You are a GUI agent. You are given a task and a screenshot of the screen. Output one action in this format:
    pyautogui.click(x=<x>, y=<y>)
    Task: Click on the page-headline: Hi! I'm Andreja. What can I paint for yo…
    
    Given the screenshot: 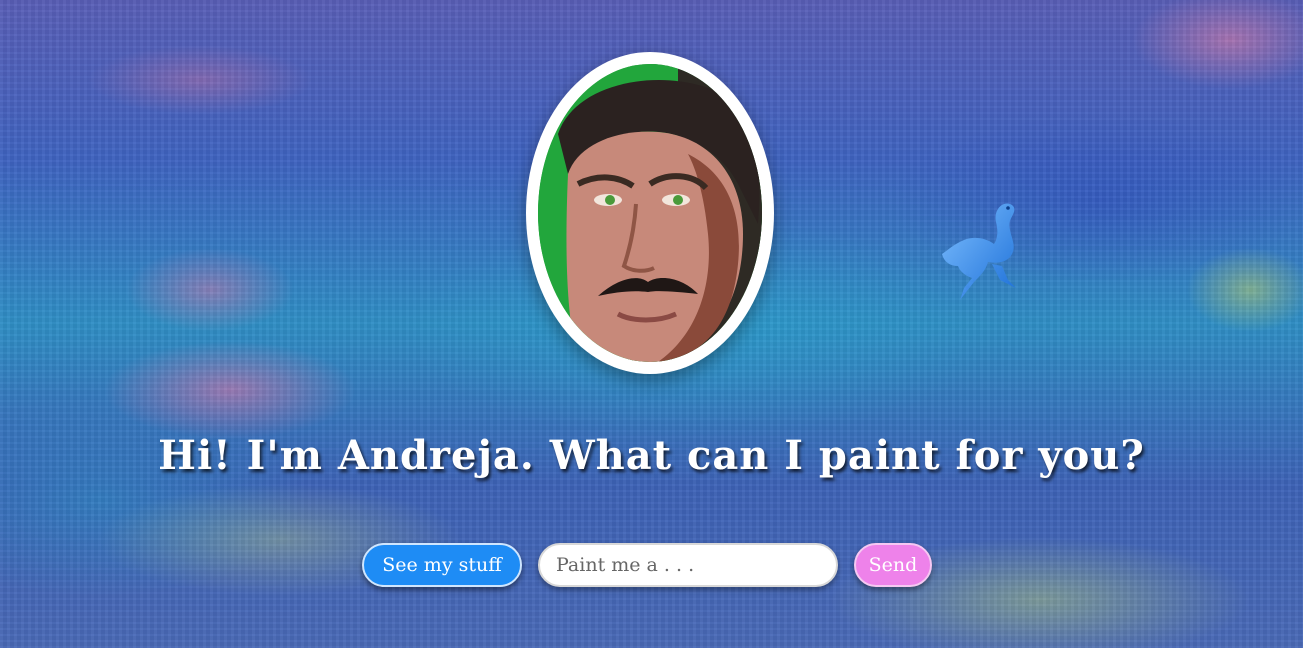 What is the action you would take?
    pyautogui.click(x=651, y=455)
    